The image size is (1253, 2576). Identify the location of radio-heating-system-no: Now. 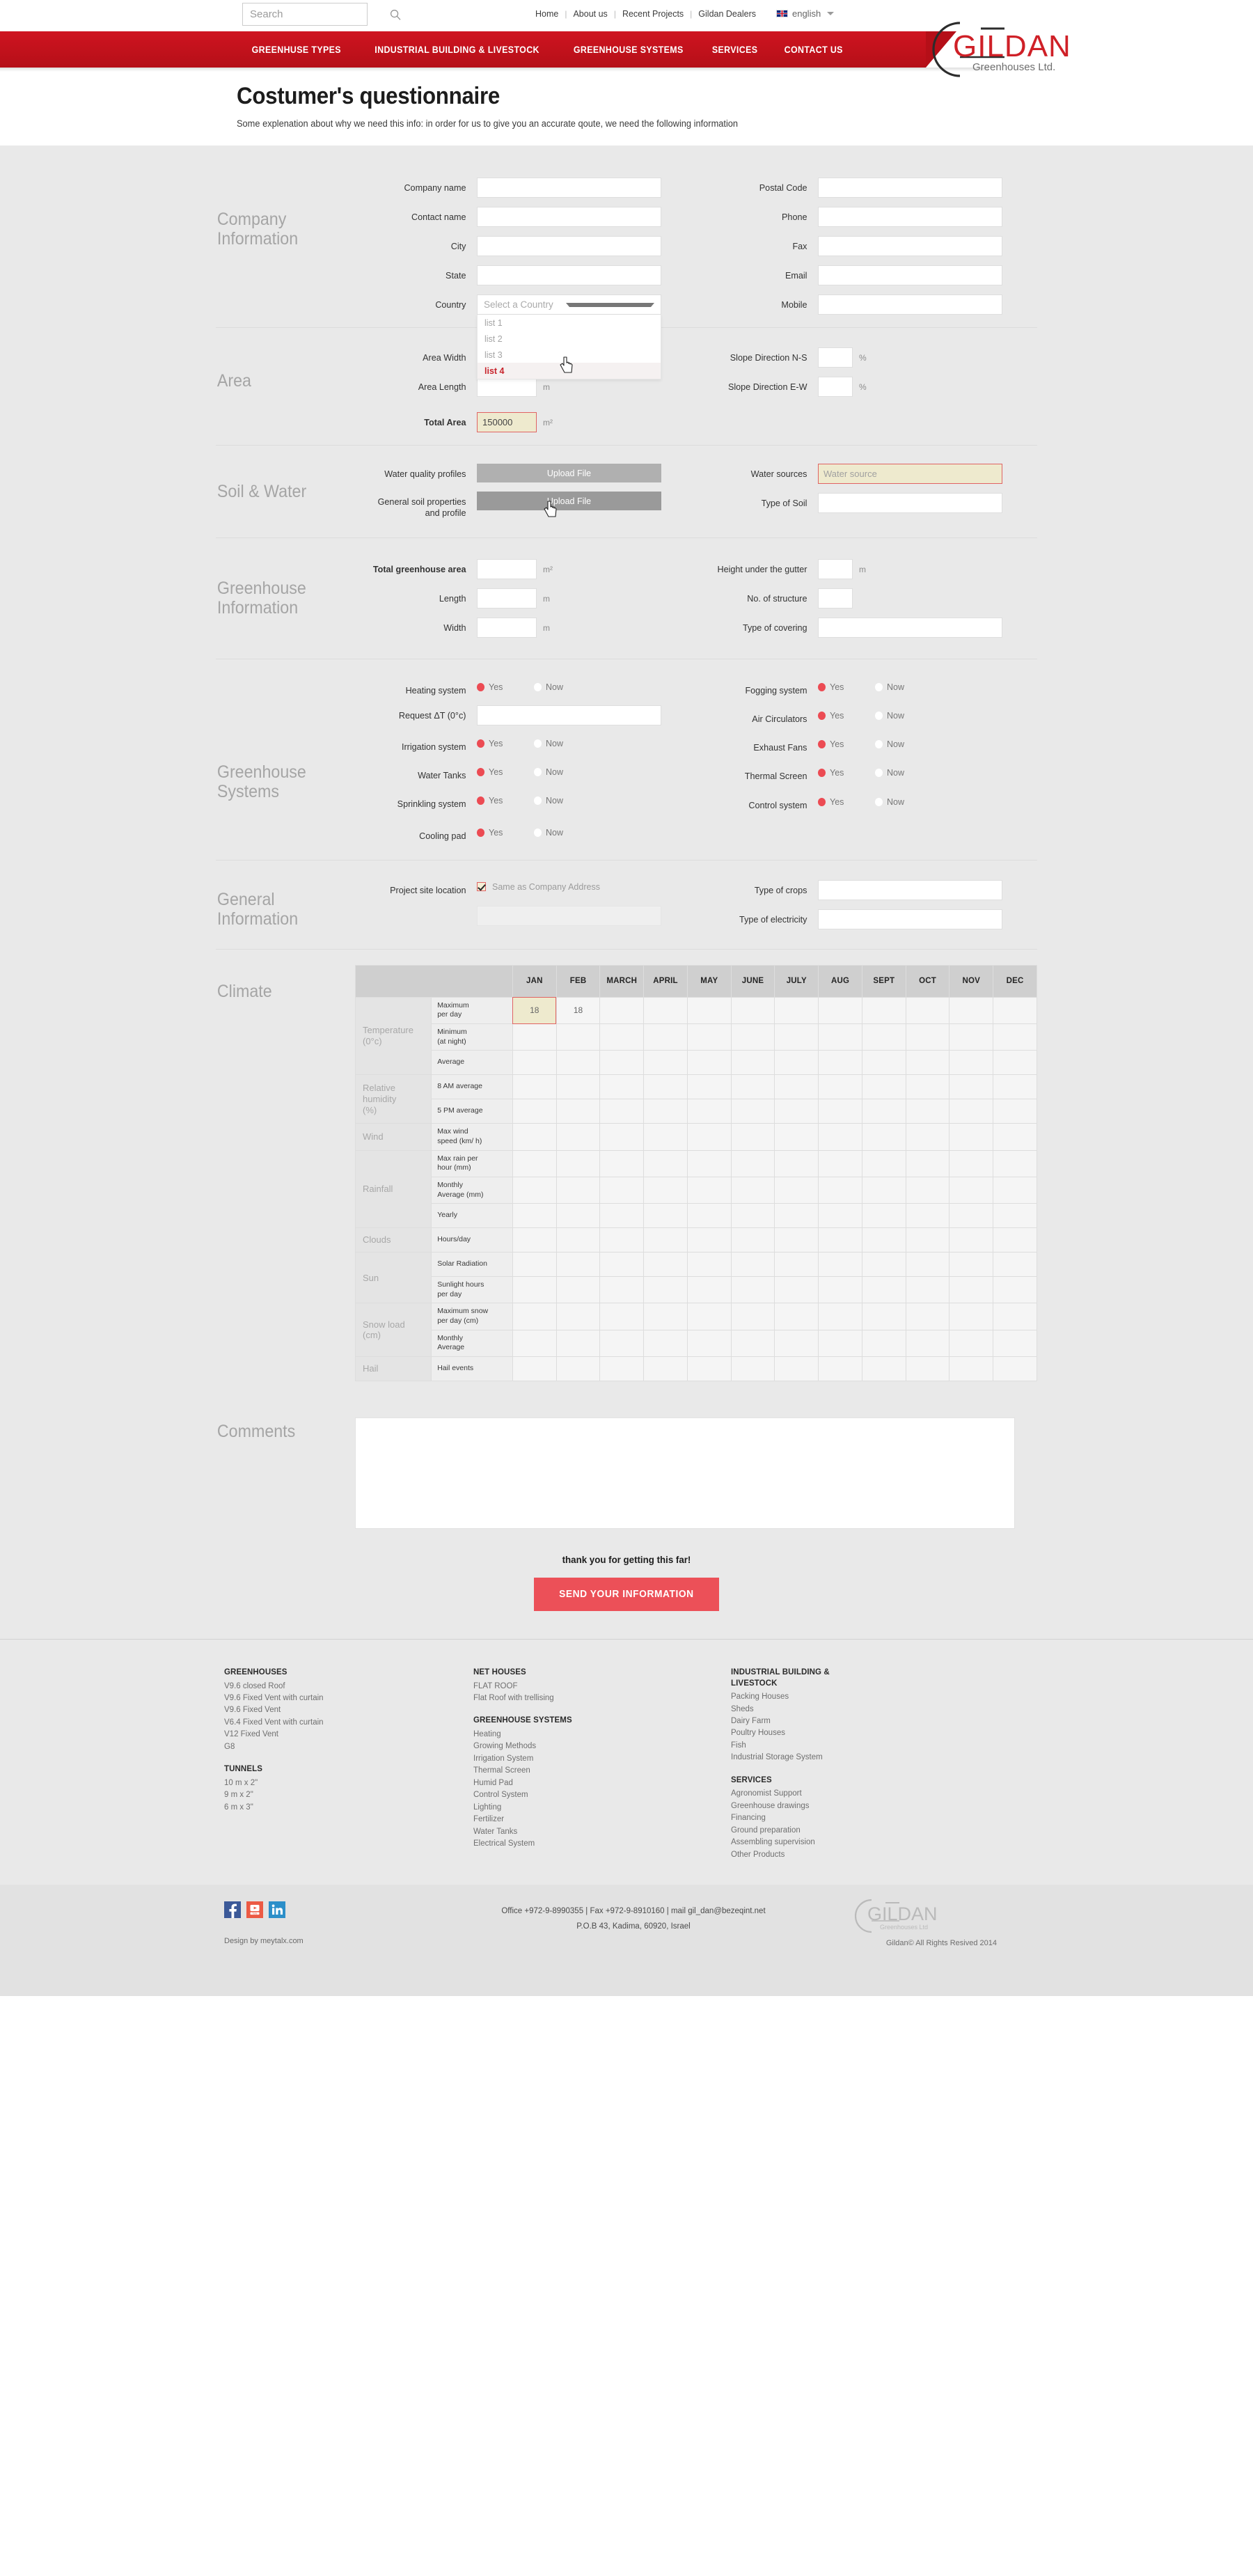
(563, 687).